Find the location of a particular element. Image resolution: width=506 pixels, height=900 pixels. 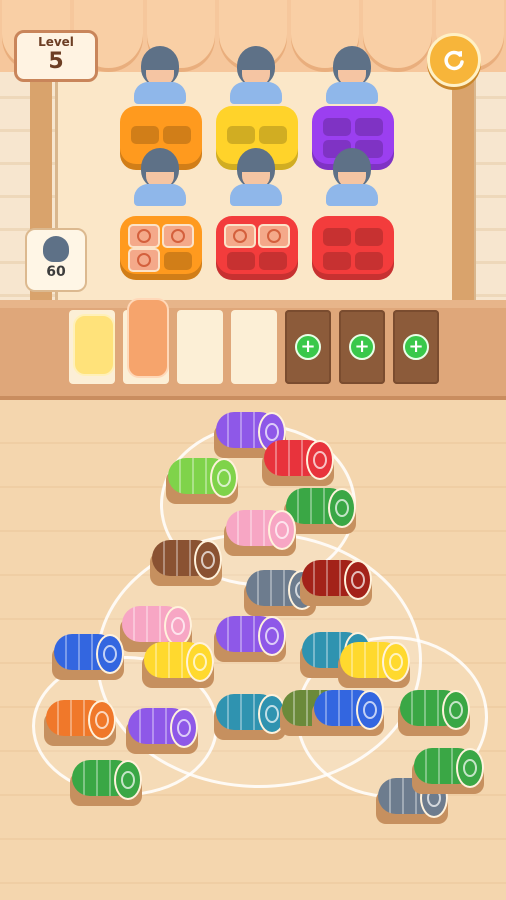

right-post is located at coordinates (463, 180).